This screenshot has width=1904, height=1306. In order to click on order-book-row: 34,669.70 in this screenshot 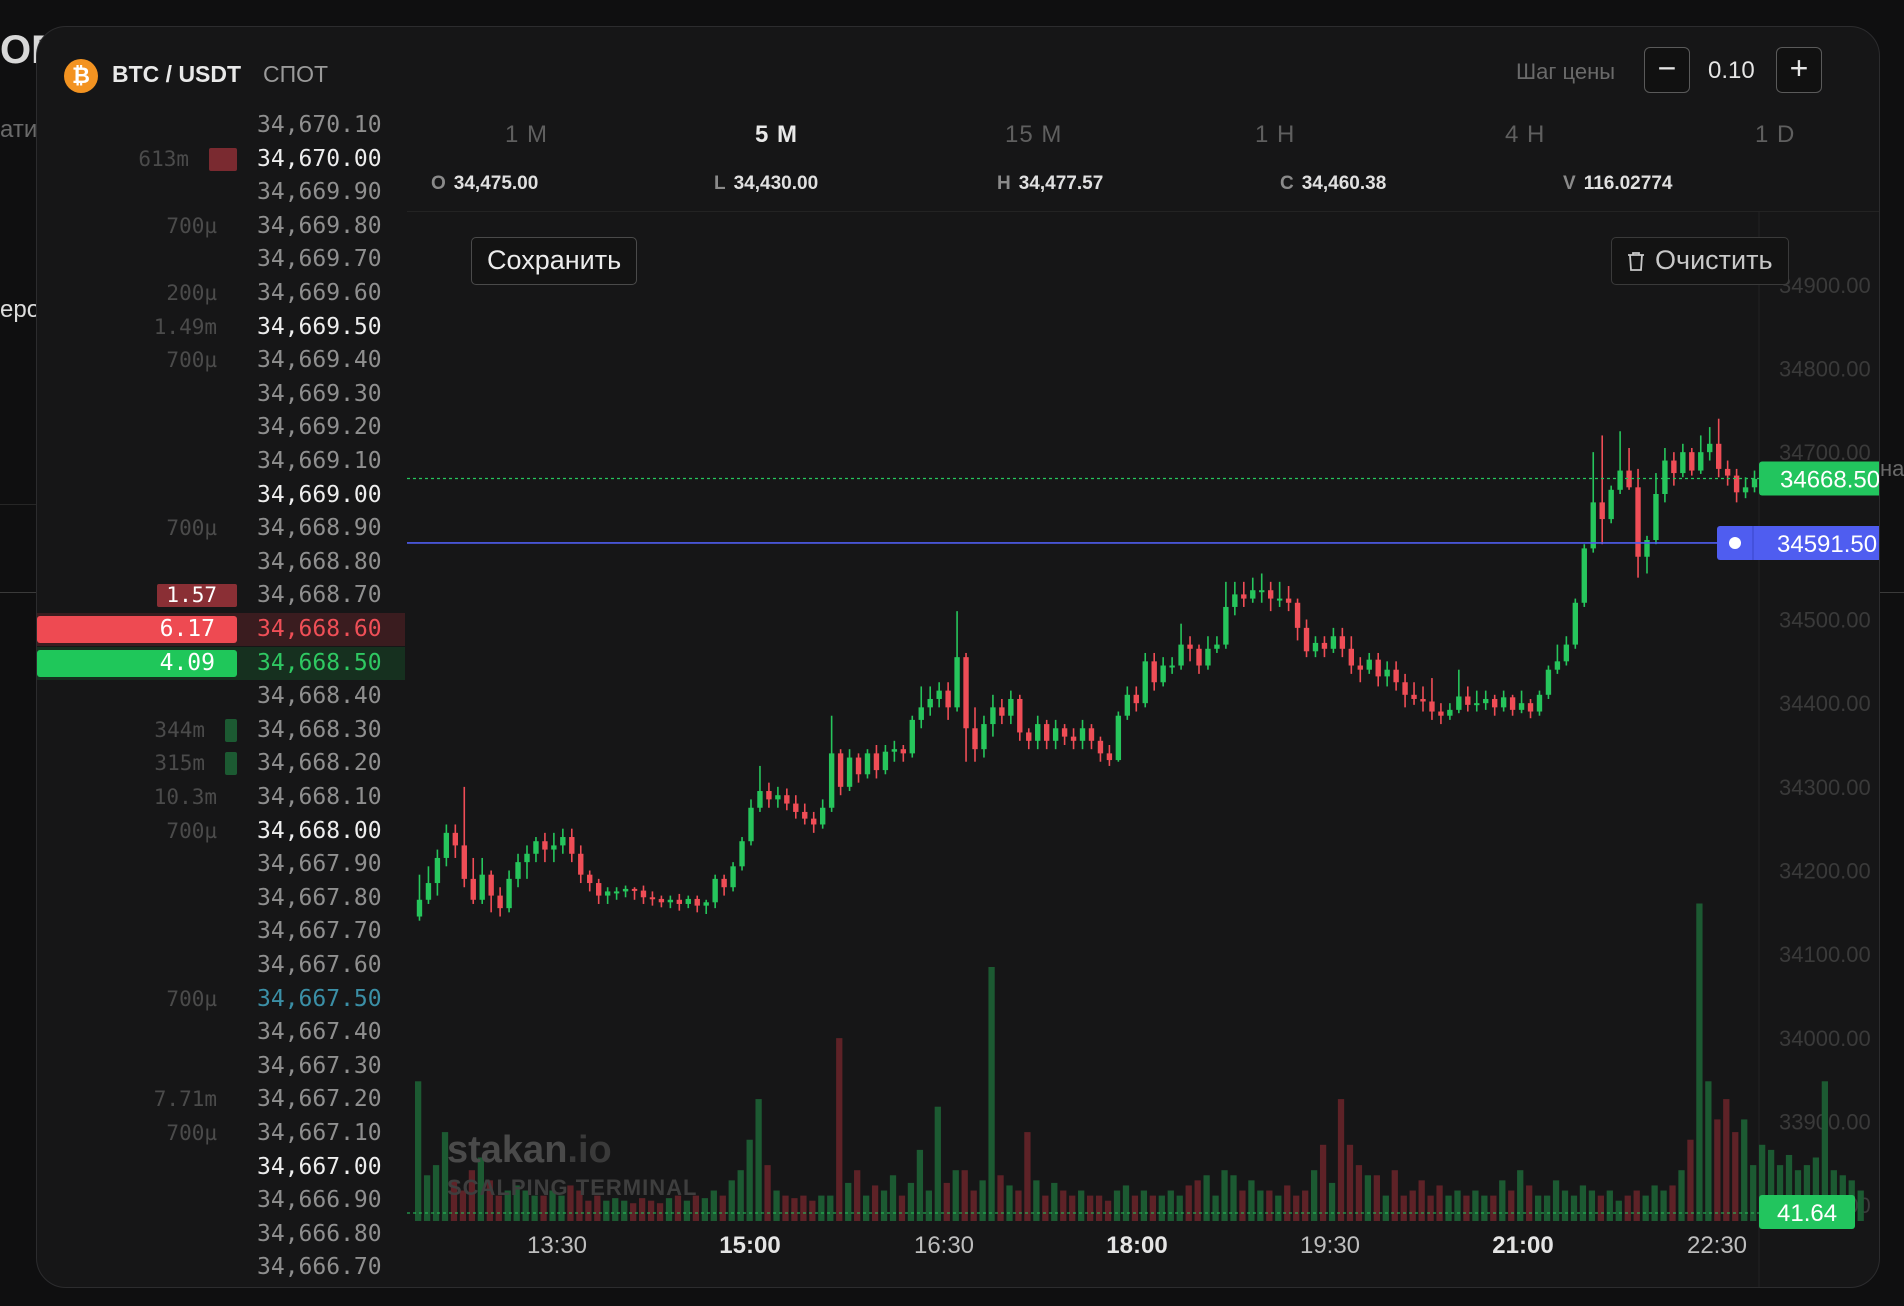, I will do `click(221, 259)`.